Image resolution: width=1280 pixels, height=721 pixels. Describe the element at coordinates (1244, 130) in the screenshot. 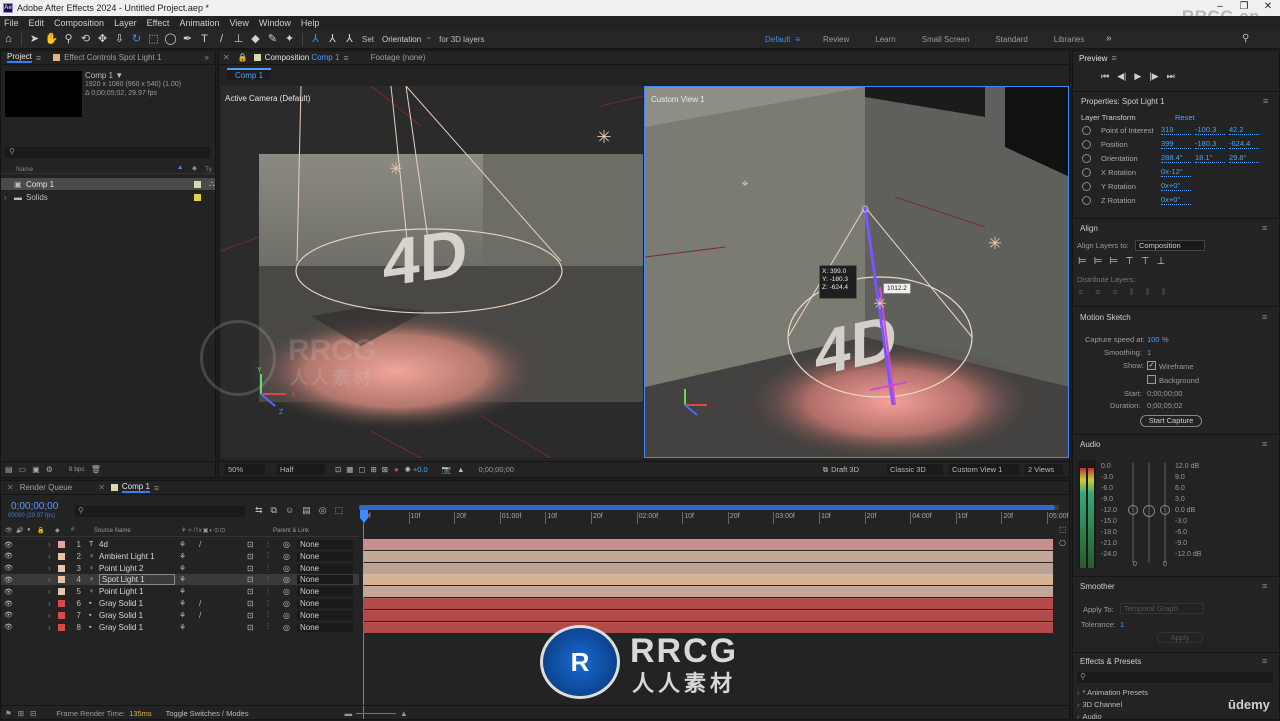

I see `property-value: 42.2` at that location.